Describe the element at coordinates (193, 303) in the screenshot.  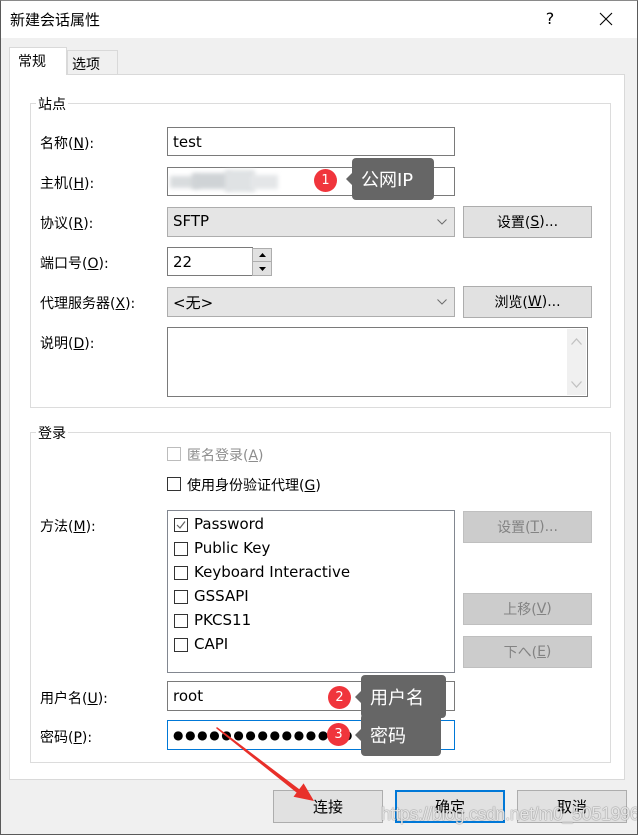
I see `proxy-value: <无>` at that location.